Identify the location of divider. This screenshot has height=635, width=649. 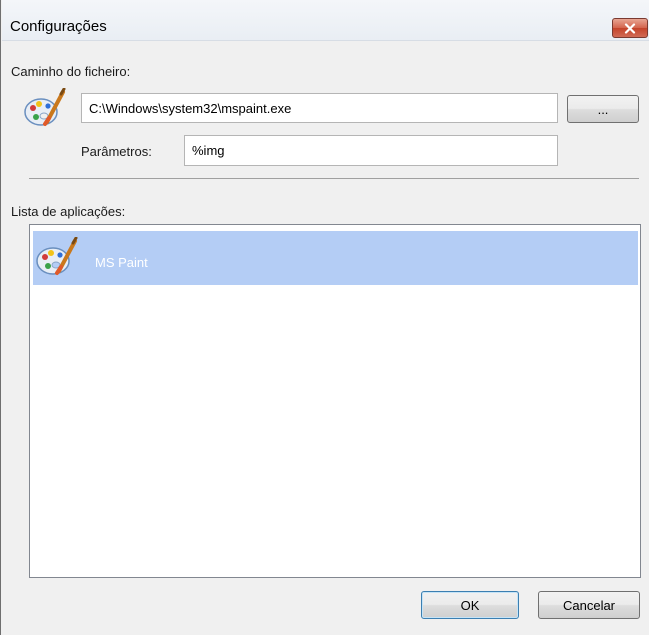
(334, 178).